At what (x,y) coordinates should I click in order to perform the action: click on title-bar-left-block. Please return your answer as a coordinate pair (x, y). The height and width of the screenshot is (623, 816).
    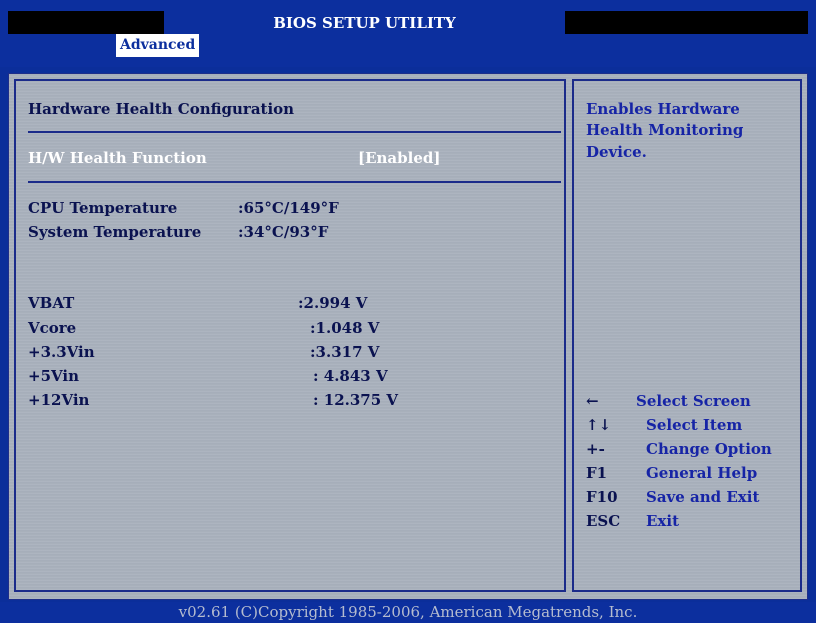
    Looking at the image, I should click on (86, 22).